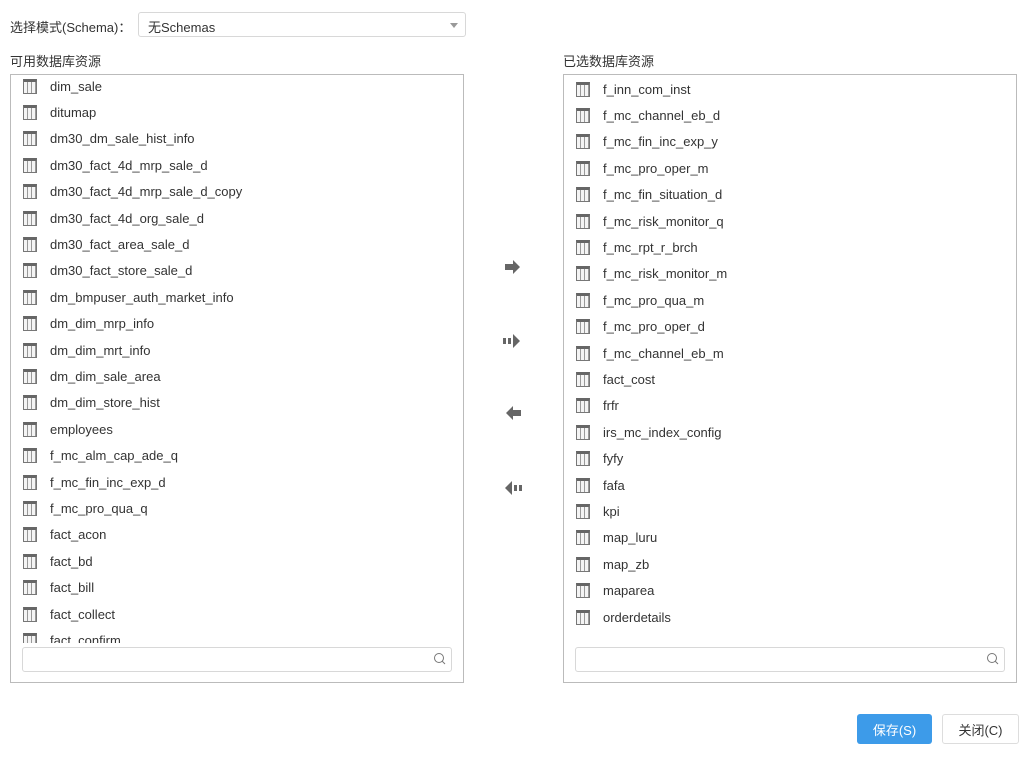  Describe the element at coordinates (790, 659) in the screenshot. I see `selected-search-input` at that location.